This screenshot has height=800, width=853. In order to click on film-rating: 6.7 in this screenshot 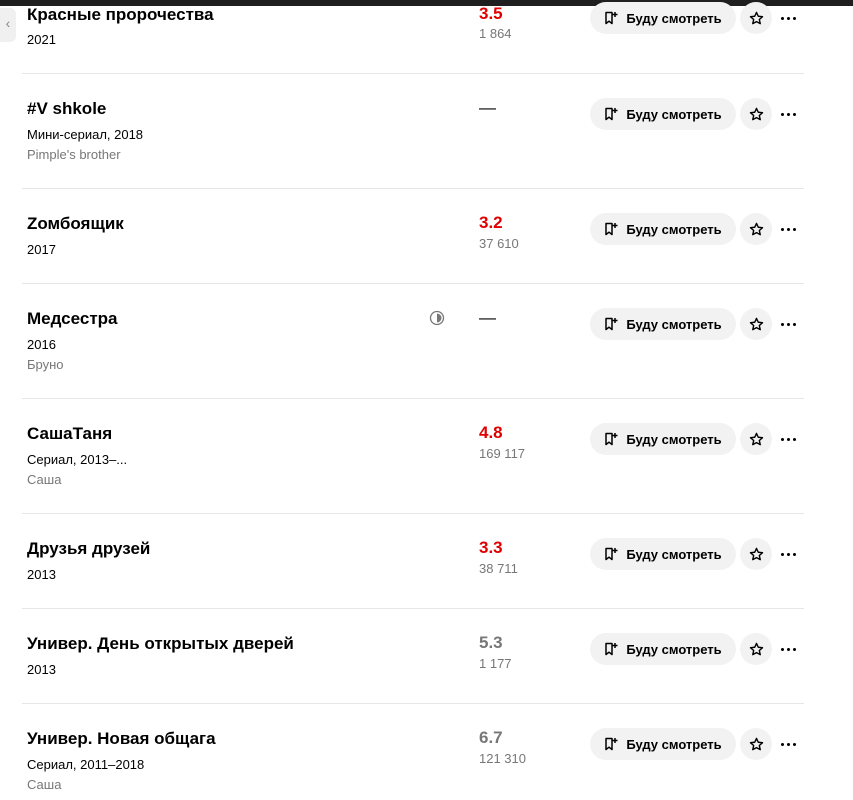, I will do `click(491, 737)`.